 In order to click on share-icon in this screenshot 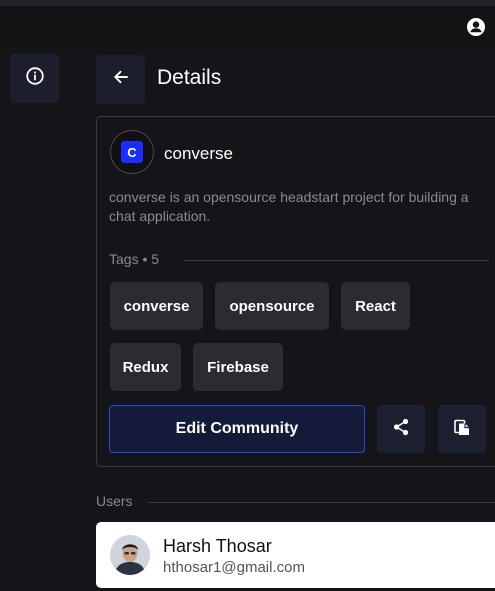, I will do `click(401, 429)`.